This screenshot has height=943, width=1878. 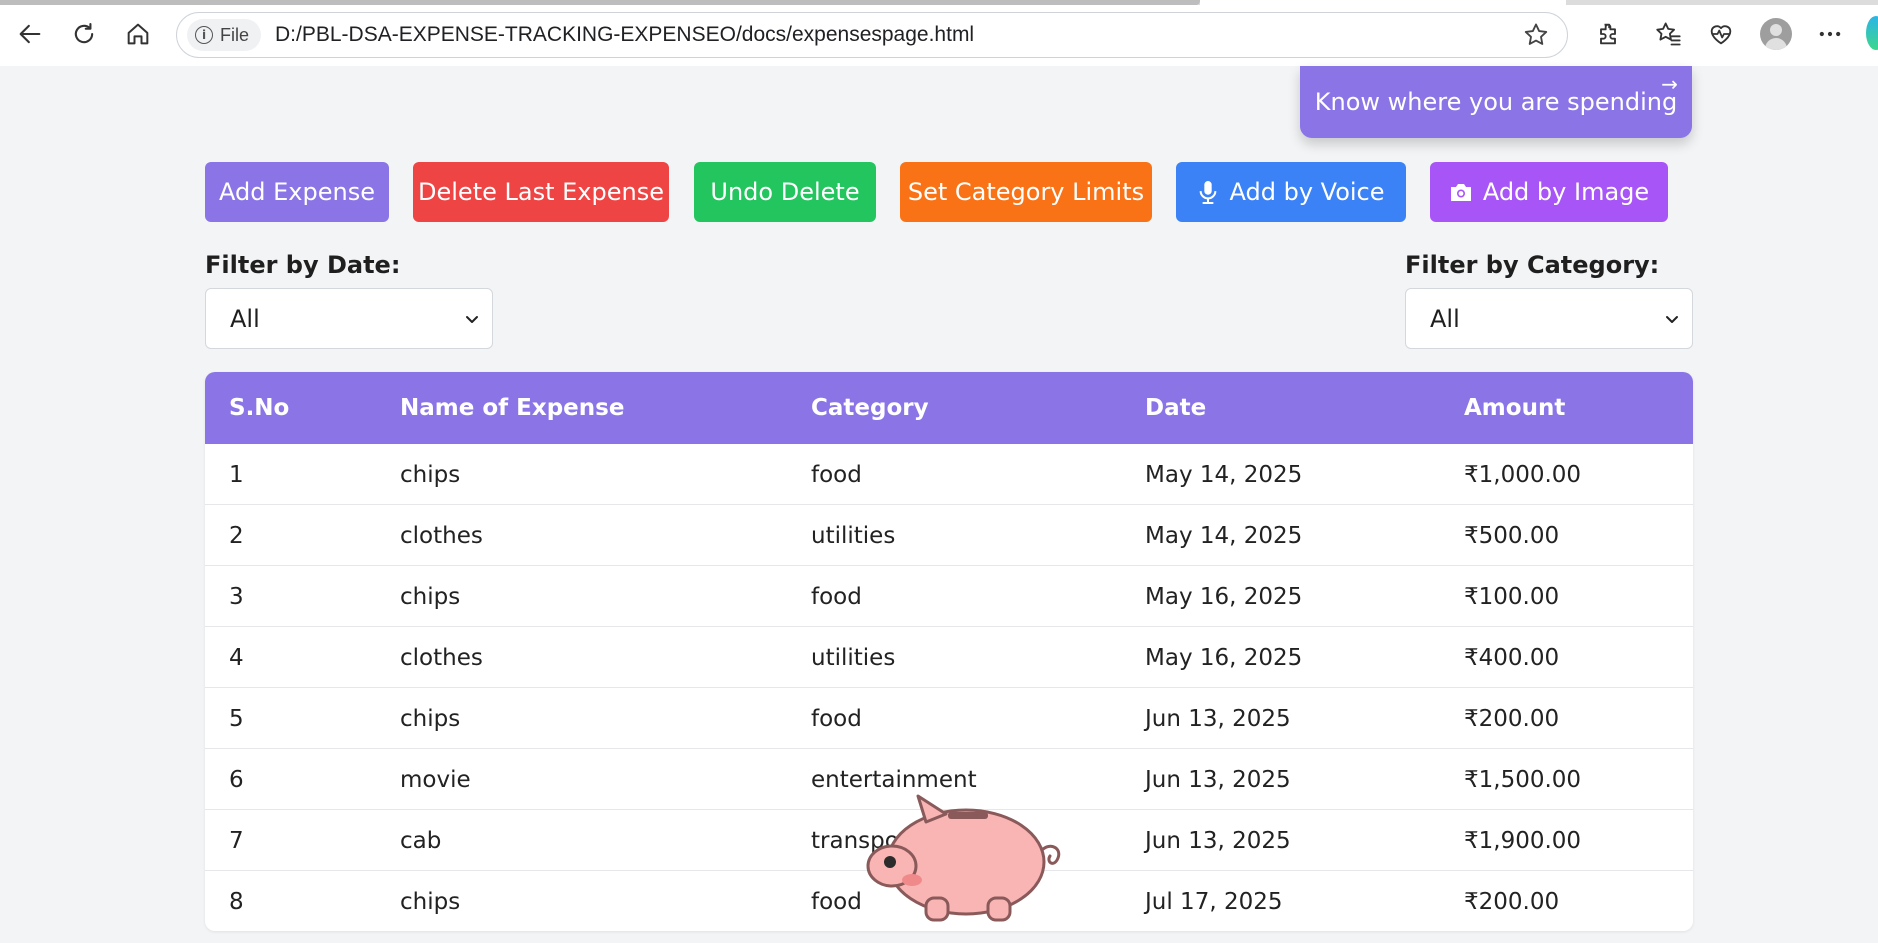 I want to click on avatar-body, so click(x=1776, y=44).